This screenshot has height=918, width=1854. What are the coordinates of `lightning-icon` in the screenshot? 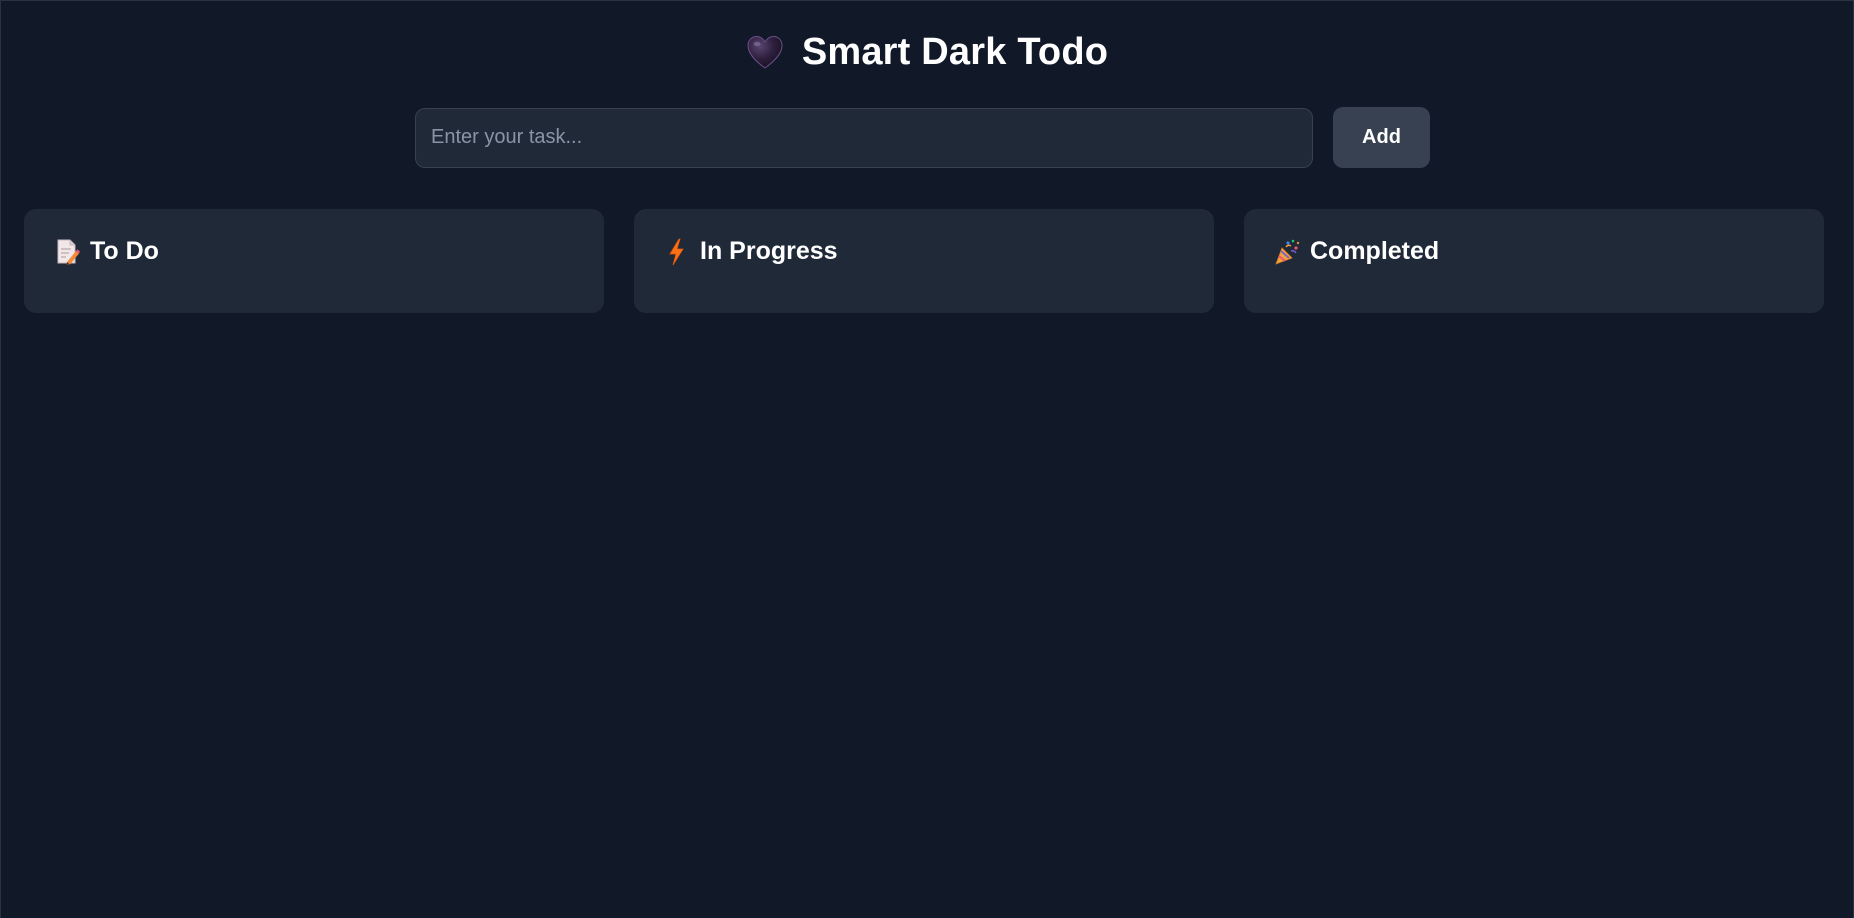 It's located at (677, 252).